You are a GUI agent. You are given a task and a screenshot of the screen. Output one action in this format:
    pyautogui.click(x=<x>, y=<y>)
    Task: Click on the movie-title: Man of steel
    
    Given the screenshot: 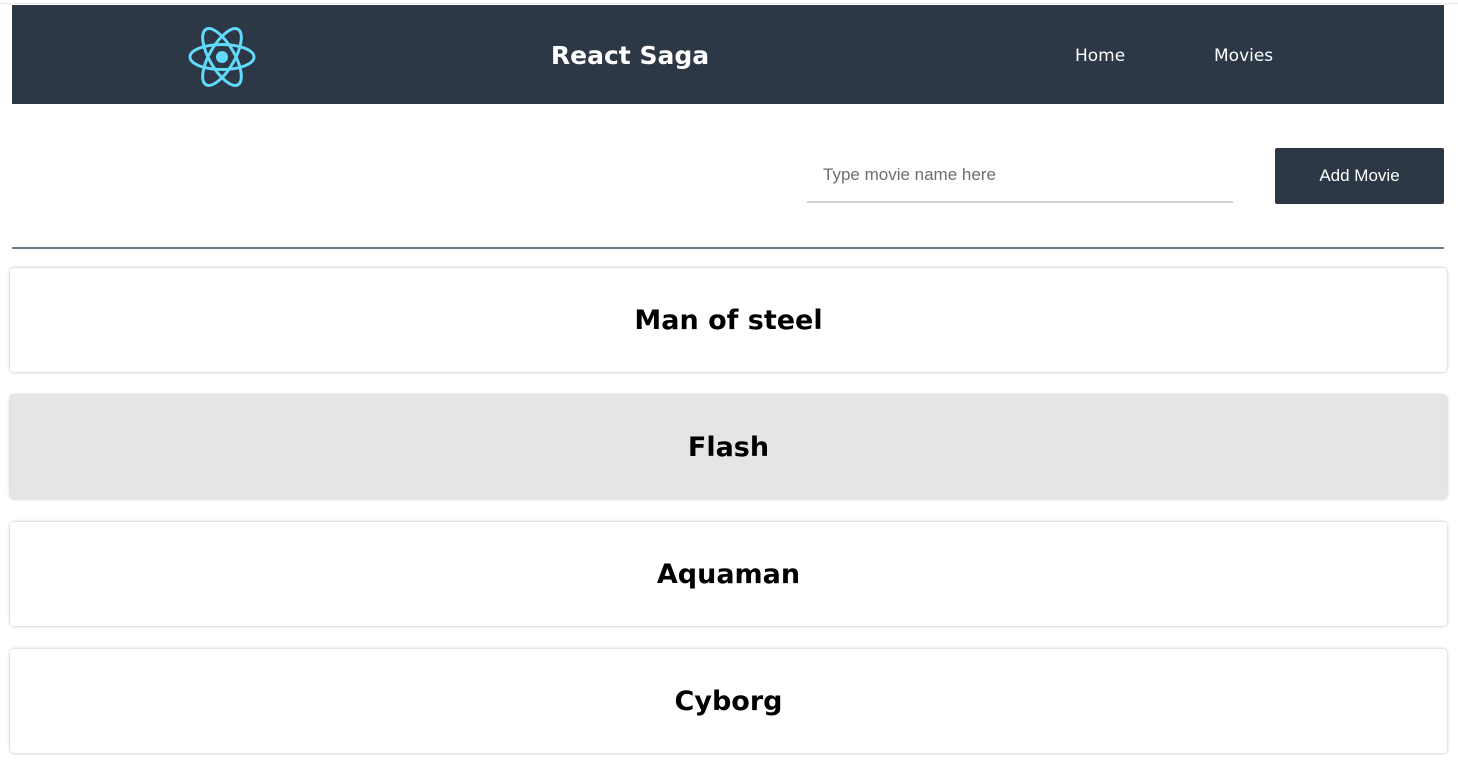 What is the action you would take?
    pyautogui.click(x=728, y=320)
    